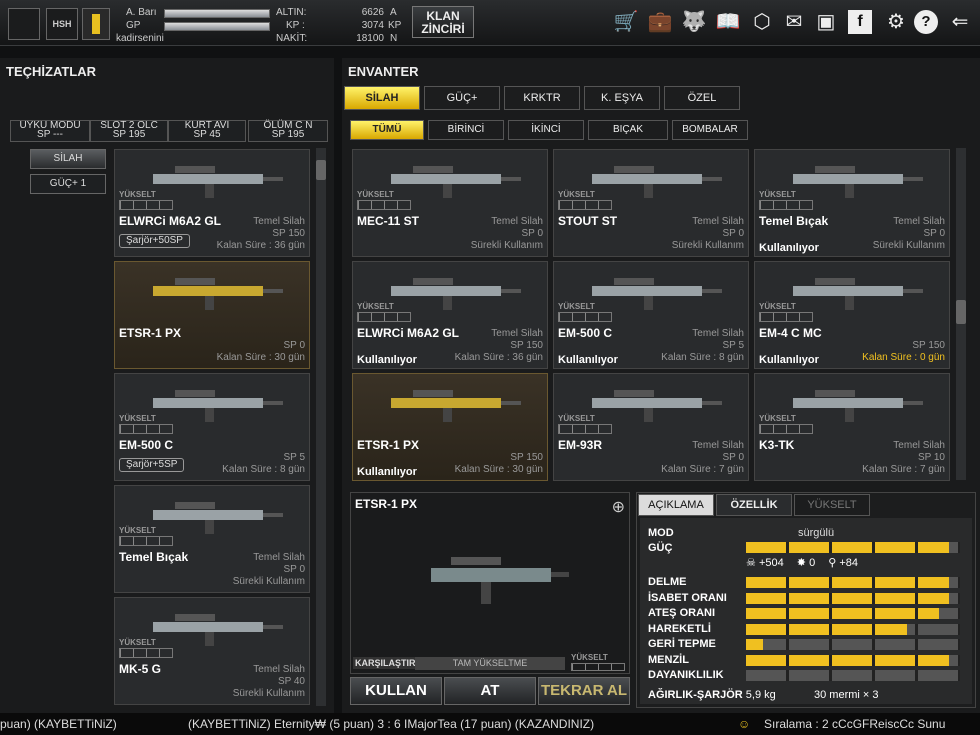  I want to click on item-name: ELWRCi M6A2 GL, so click(170, 221).